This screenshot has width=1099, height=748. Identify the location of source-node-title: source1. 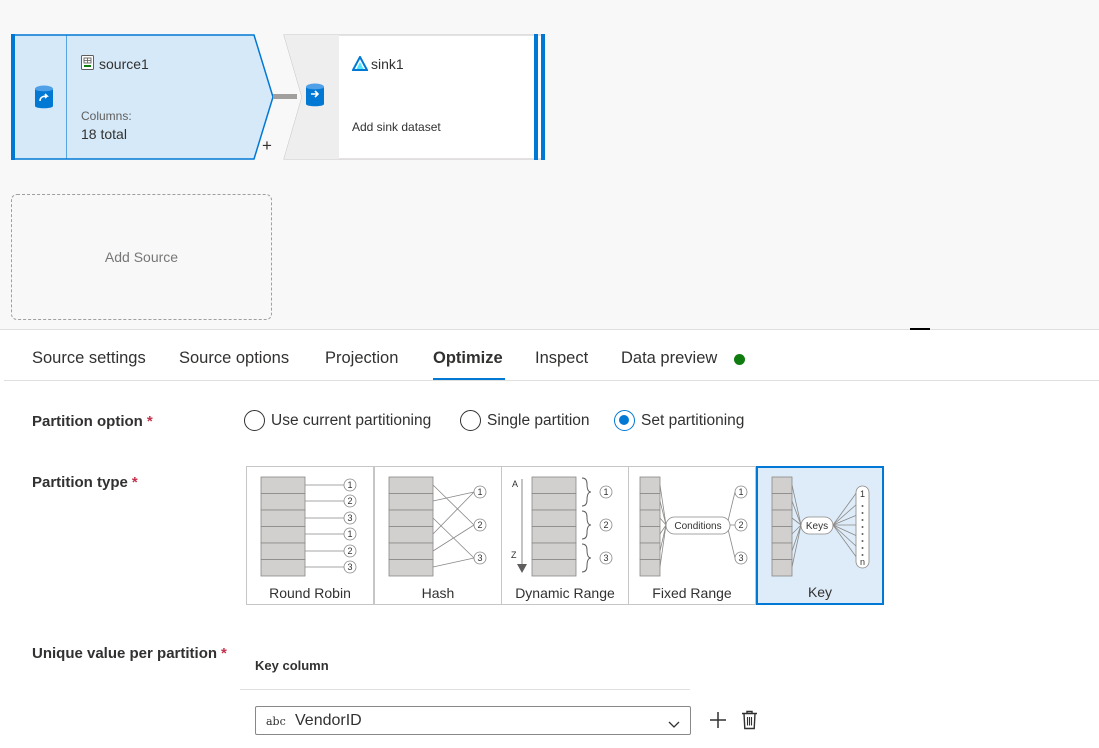
(124, 64).